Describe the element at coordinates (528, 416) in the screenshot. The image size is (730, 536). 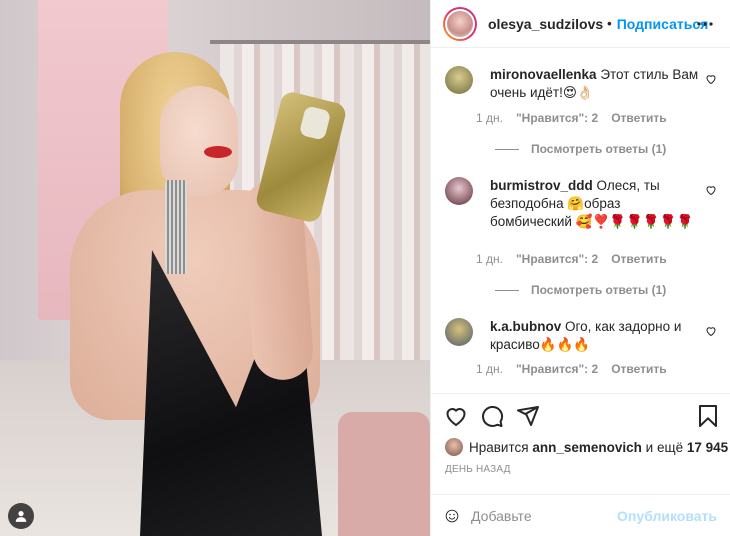
I see `share-icon` at that location.